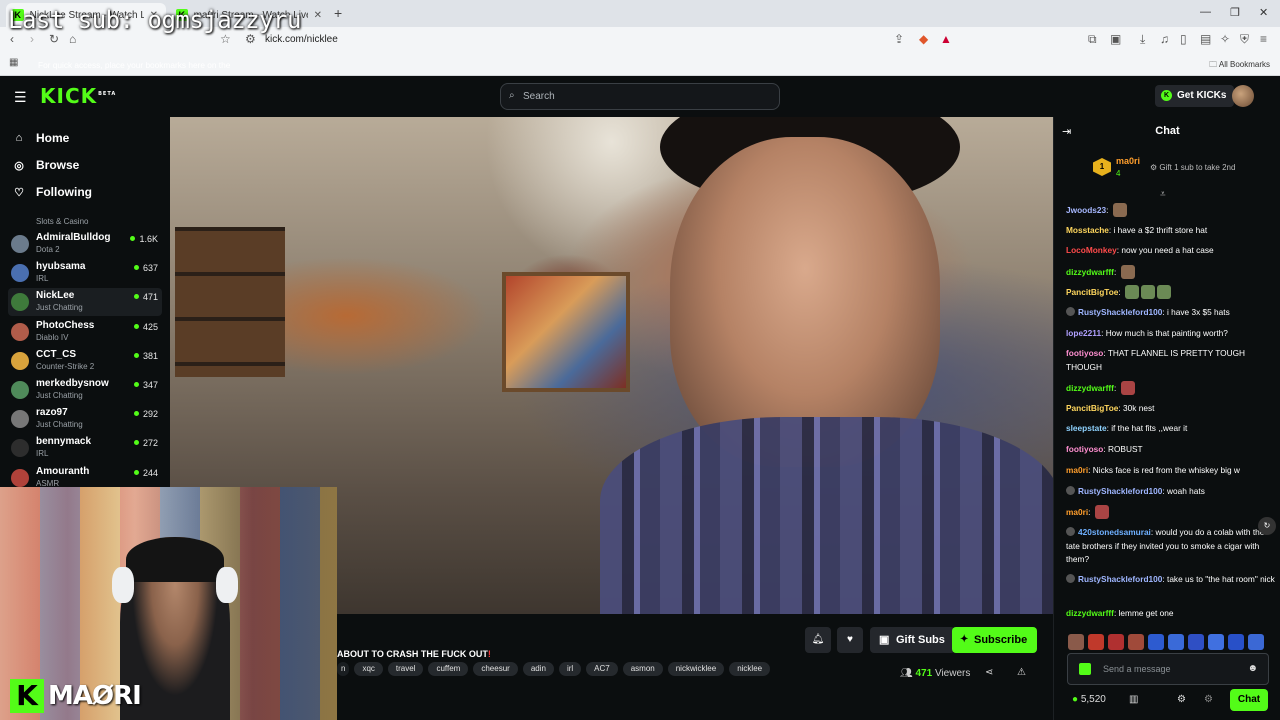  Describe the element at coordinates (1195, 96) in the screenshot. I see `get-kicks-button: K Get KICKs` at that location.